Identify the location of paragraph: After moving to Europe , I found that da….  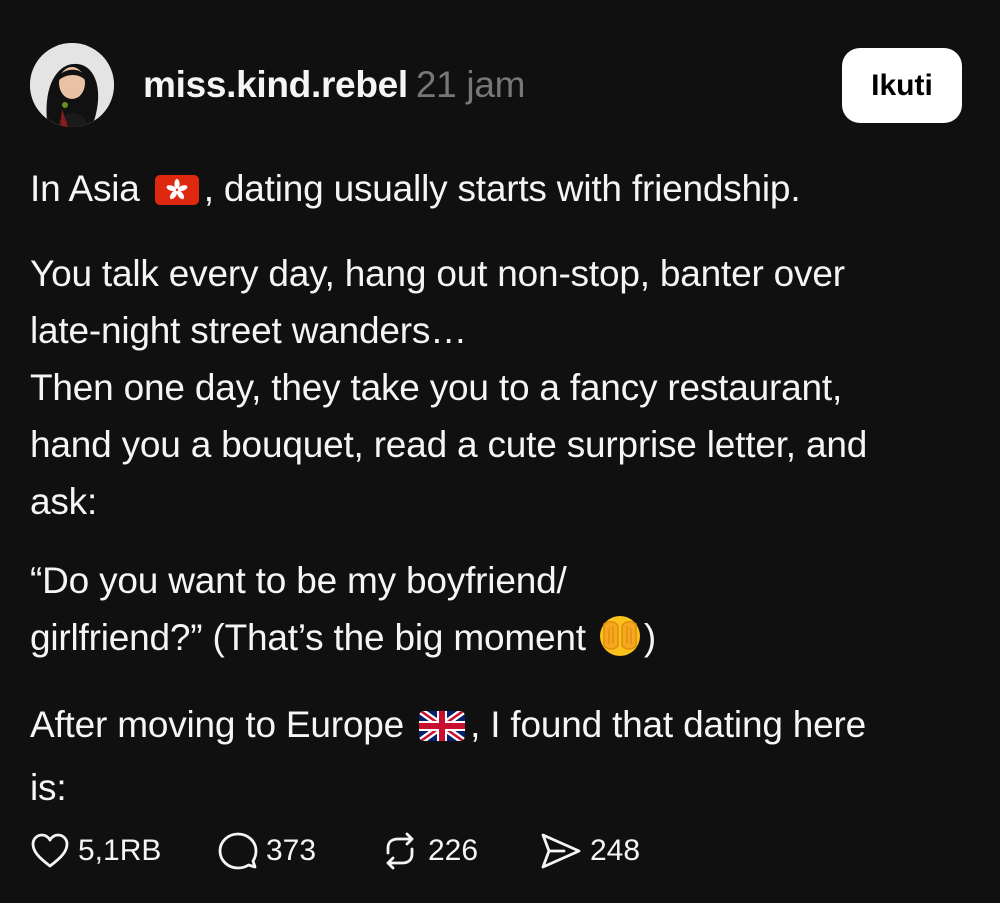
(500, 756).